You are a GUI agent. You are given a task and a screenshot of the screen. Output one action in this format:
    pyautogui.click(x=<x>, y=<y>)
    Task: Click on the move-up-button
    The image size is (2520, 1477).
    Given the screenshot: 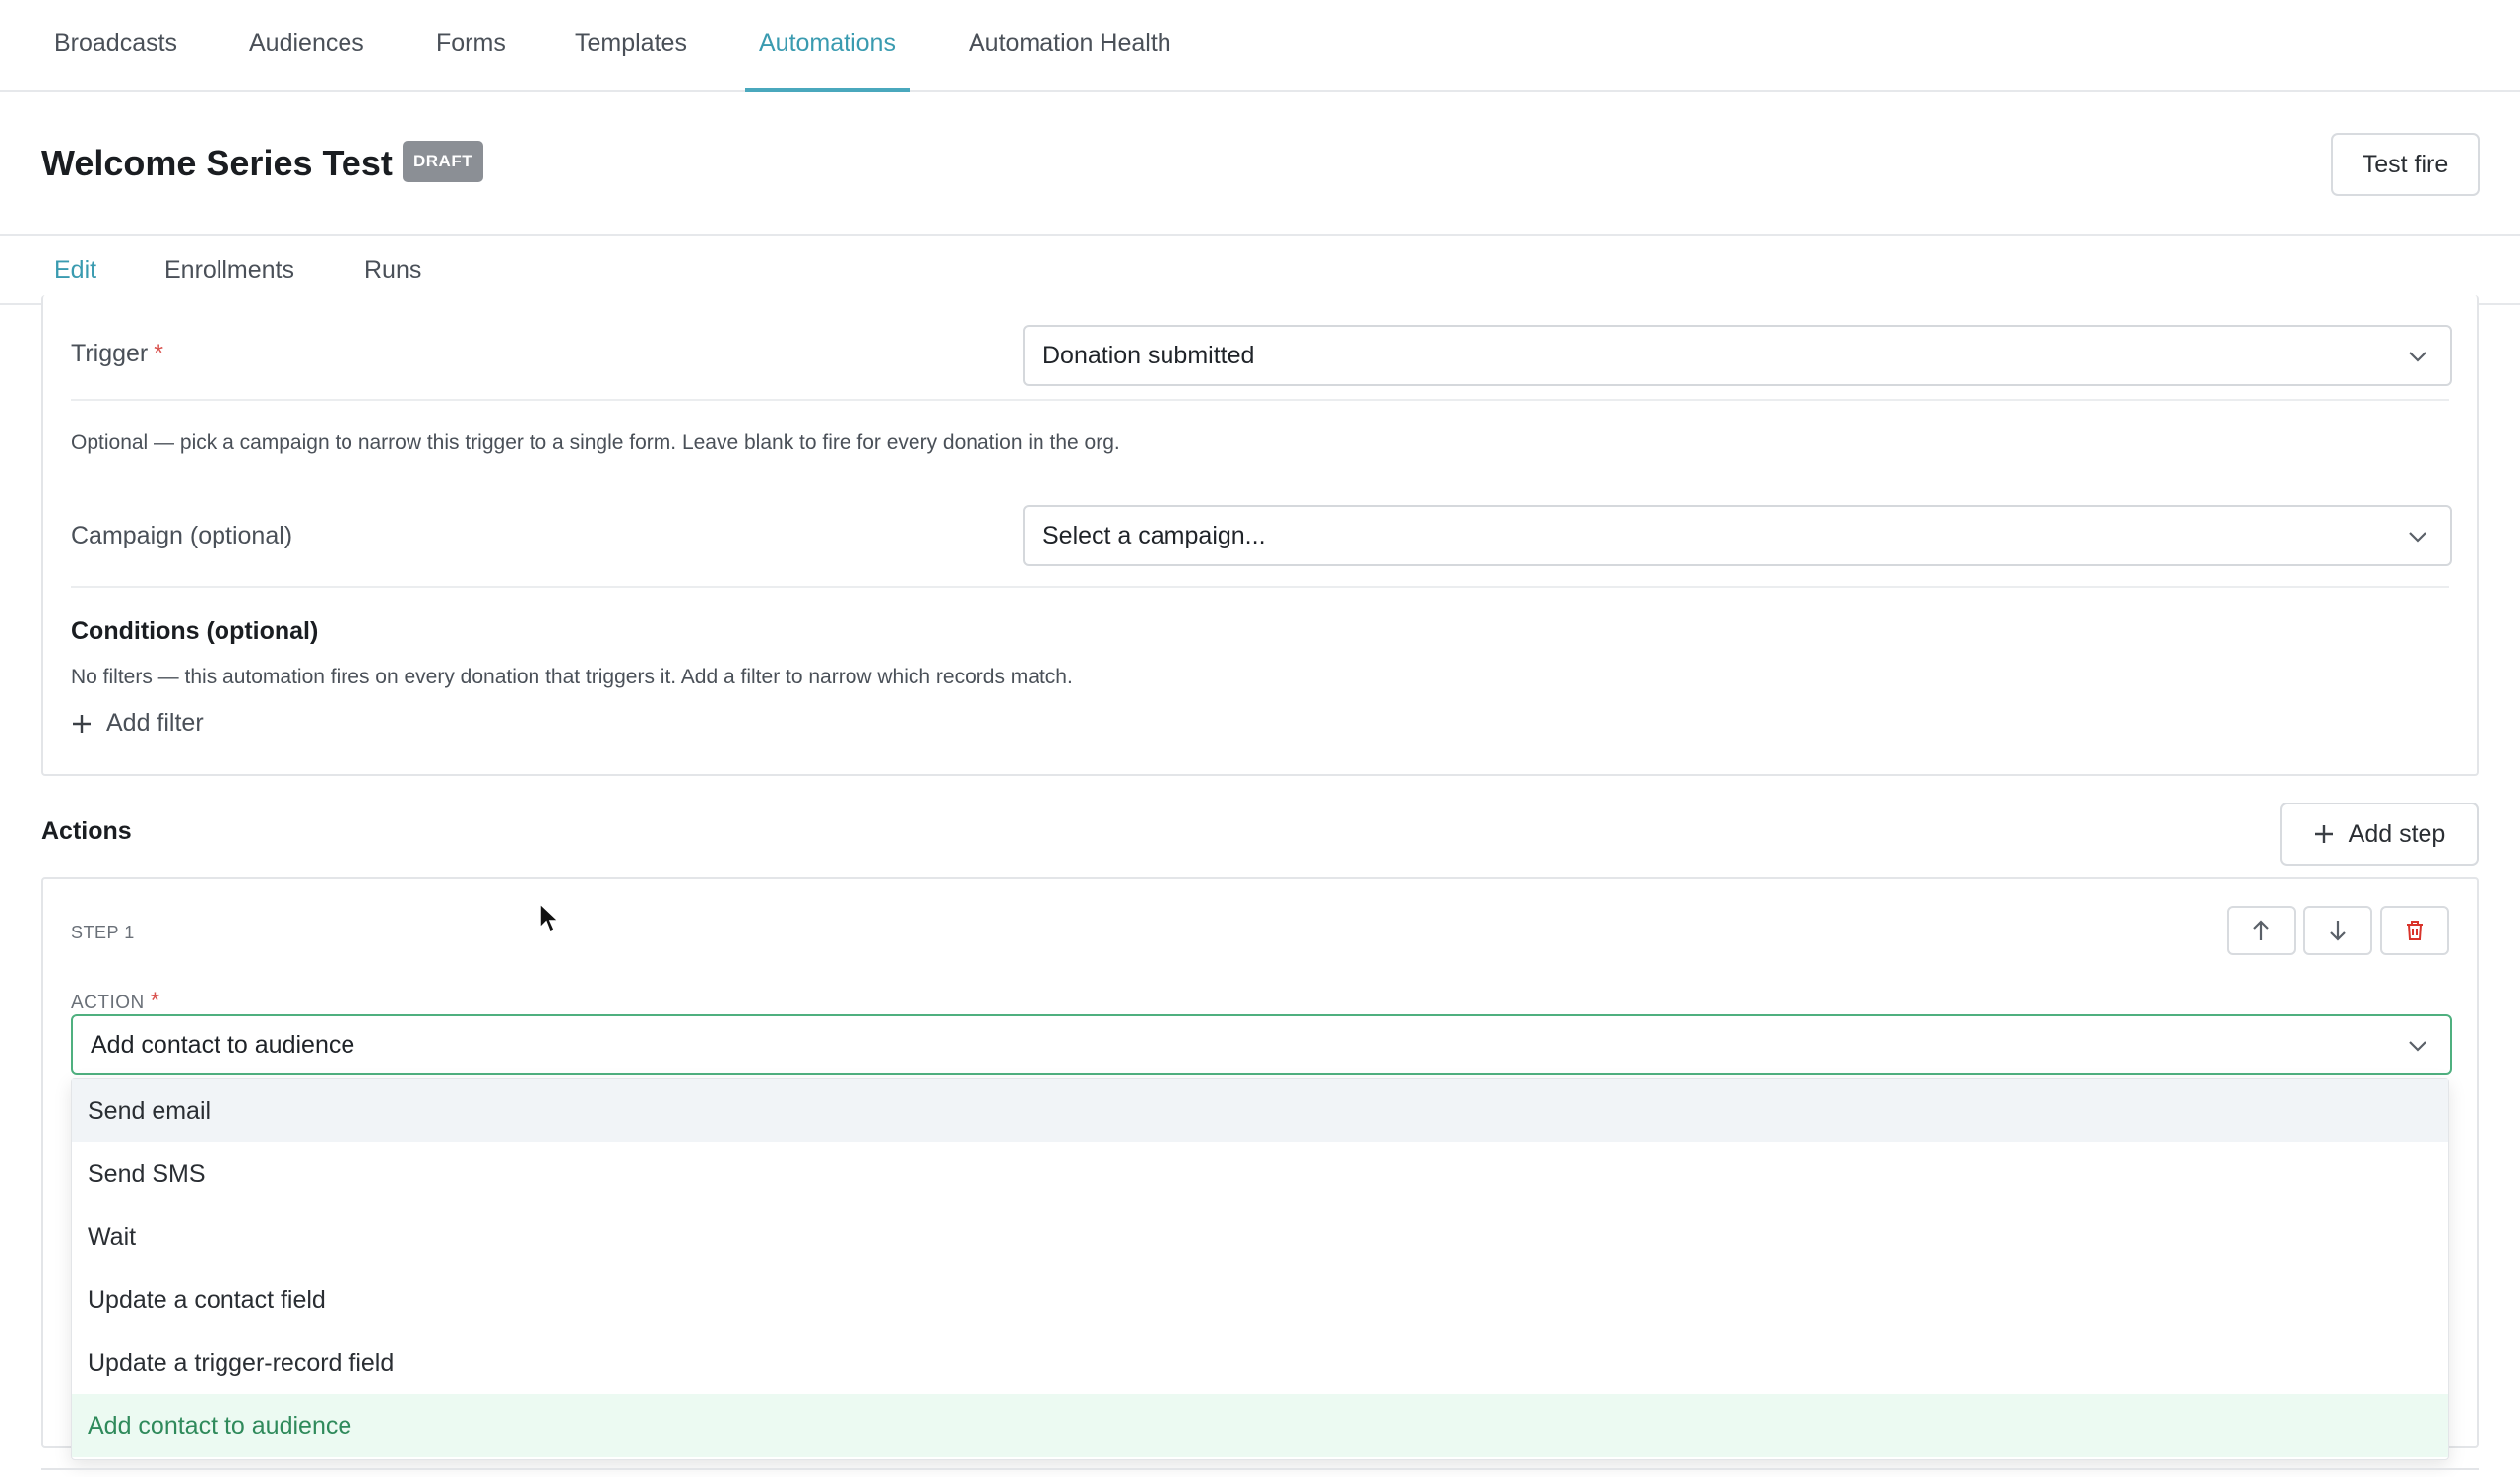 What is the action you would take?
    pyautogui.click(x=2261, y=931)
    